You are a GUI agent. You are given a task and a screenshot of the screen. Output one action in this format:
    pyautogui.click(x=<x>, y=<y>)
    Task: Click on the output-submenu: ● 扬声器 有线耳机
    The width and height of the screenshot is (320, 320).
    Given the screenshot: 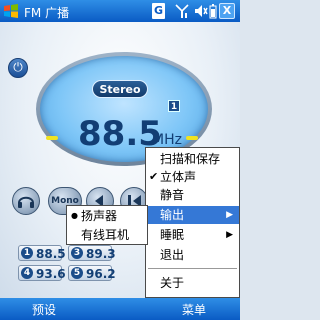 What is the action you would take?
    pyautogui.click(x=107, y=225)
    